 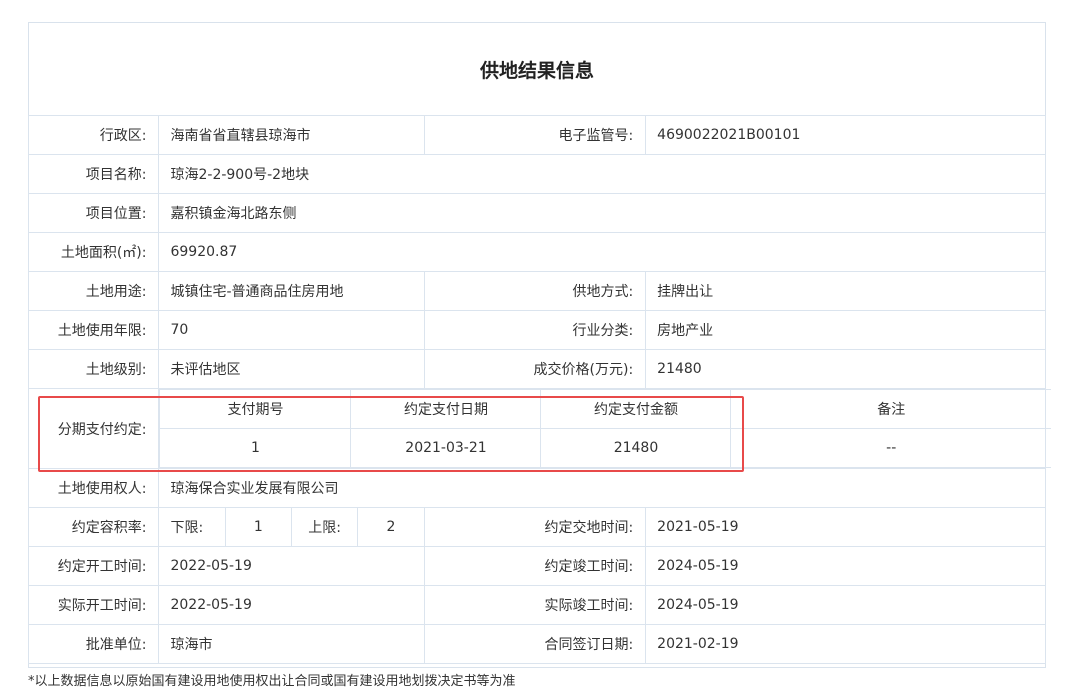 I want to click on years-value: 70, so click(x=291, y=330).